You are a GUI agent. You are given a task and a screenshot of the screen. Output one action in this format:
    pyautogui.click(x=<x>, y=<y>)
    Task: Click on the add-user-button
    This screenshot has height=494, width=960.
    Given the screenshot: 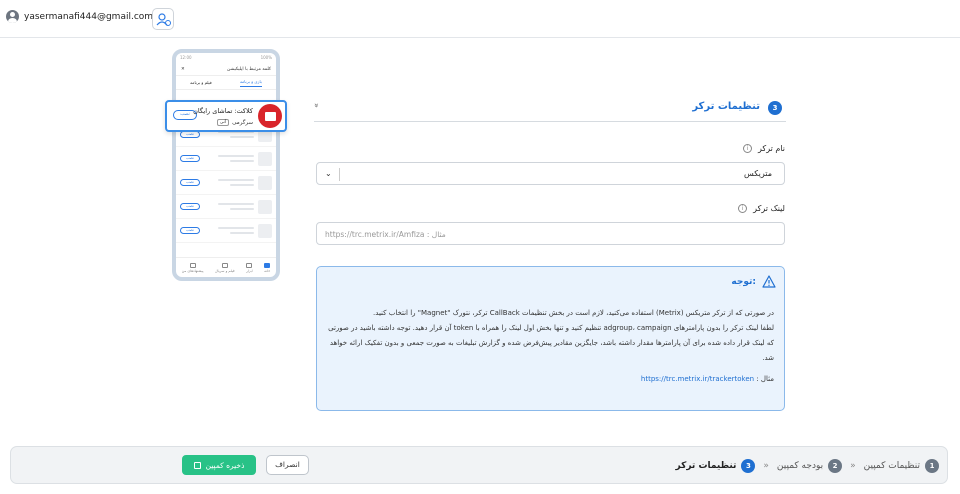 What is the action you would take?
    pyautogui.click(x=163, y=19)
    